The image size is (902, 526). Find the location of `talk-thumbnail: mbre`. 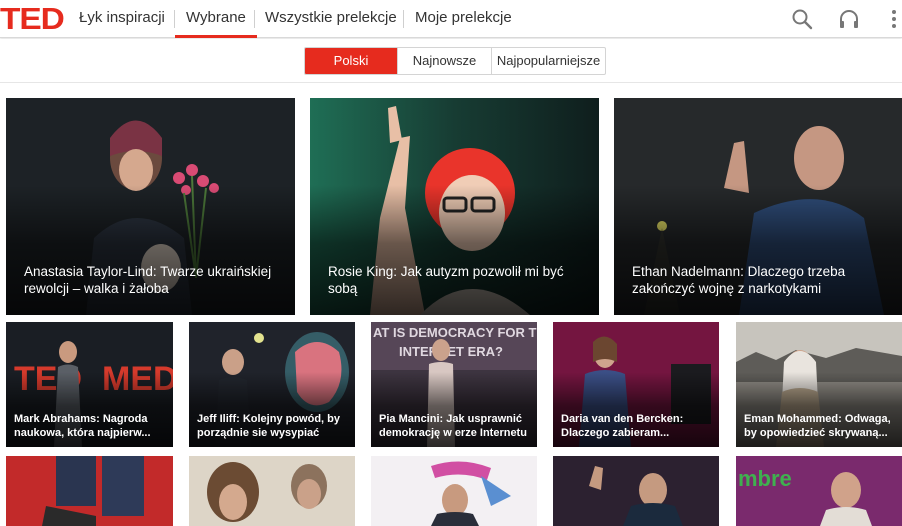

talk-thumbnail: mbre is located at coordinates (819, 491).